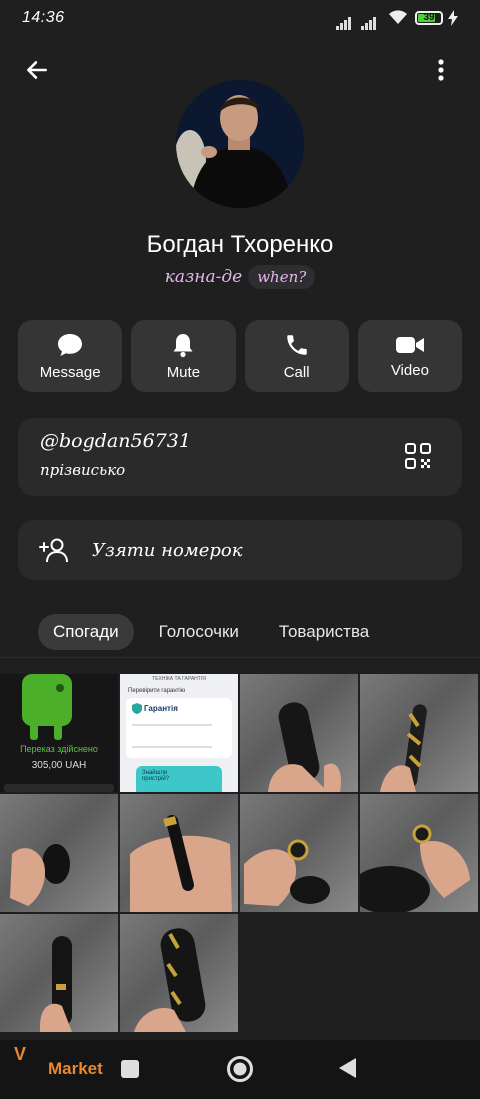  I want to click on tab-voices: Голосочки, so click(199, 632).